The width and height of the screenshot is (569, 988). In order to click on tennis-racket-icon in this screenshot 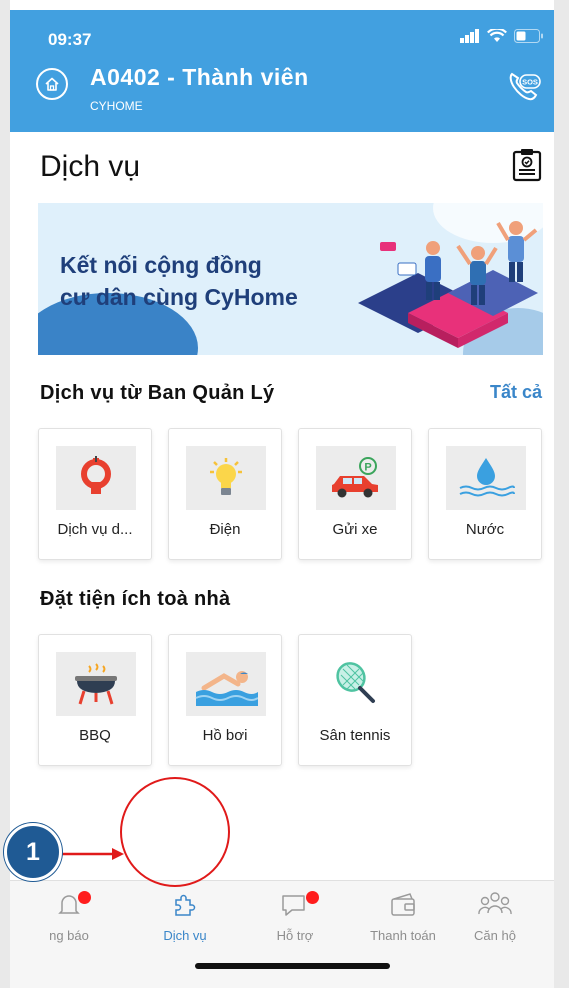, I will do `click(355, 682)`.